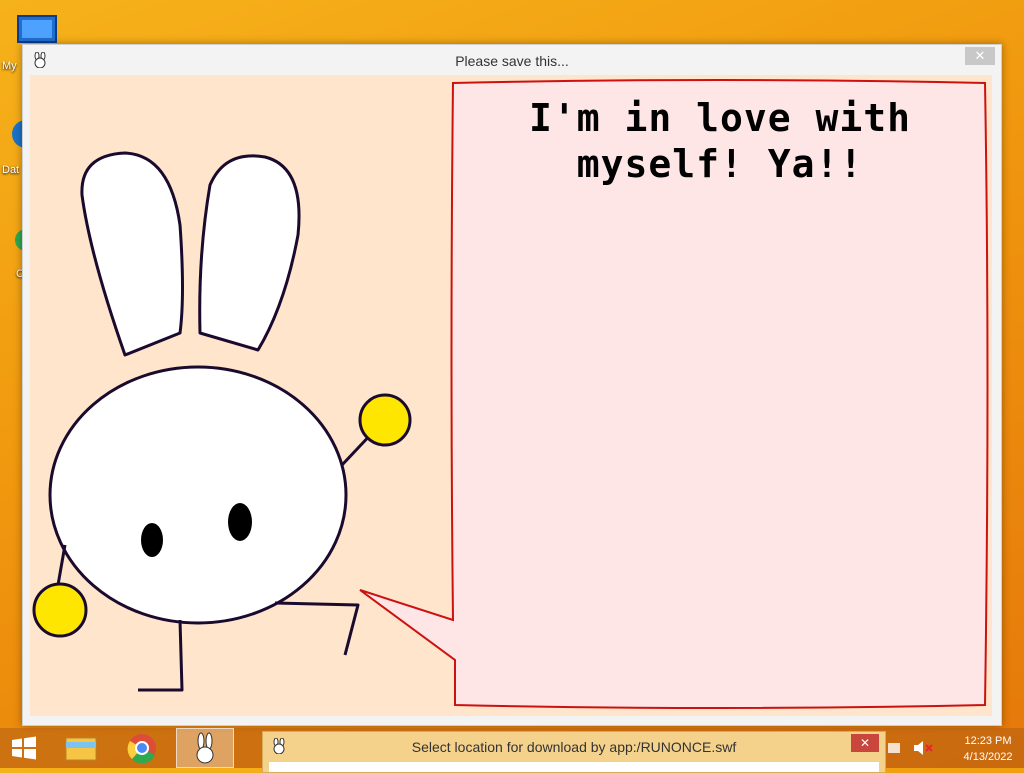 The image size is (1024, 773). I want to click on desktop-label-my: My, so click(9, 66).